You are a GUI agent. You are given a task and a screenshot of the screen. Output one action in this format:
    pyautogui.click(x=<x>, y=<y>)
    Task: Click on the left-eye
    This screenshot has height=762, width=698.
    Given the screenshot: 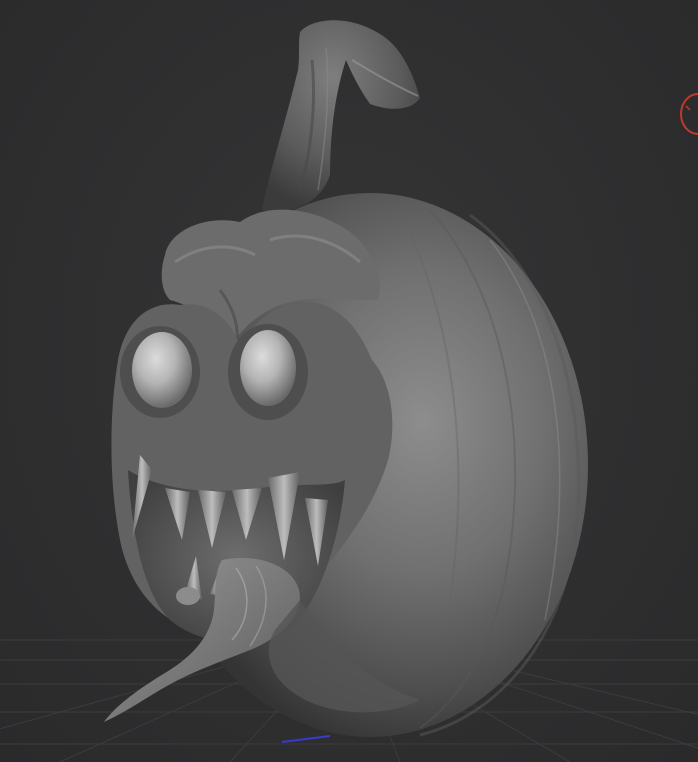 What is the action you would take?
    pyautogui.click(x=160, y=372)
    